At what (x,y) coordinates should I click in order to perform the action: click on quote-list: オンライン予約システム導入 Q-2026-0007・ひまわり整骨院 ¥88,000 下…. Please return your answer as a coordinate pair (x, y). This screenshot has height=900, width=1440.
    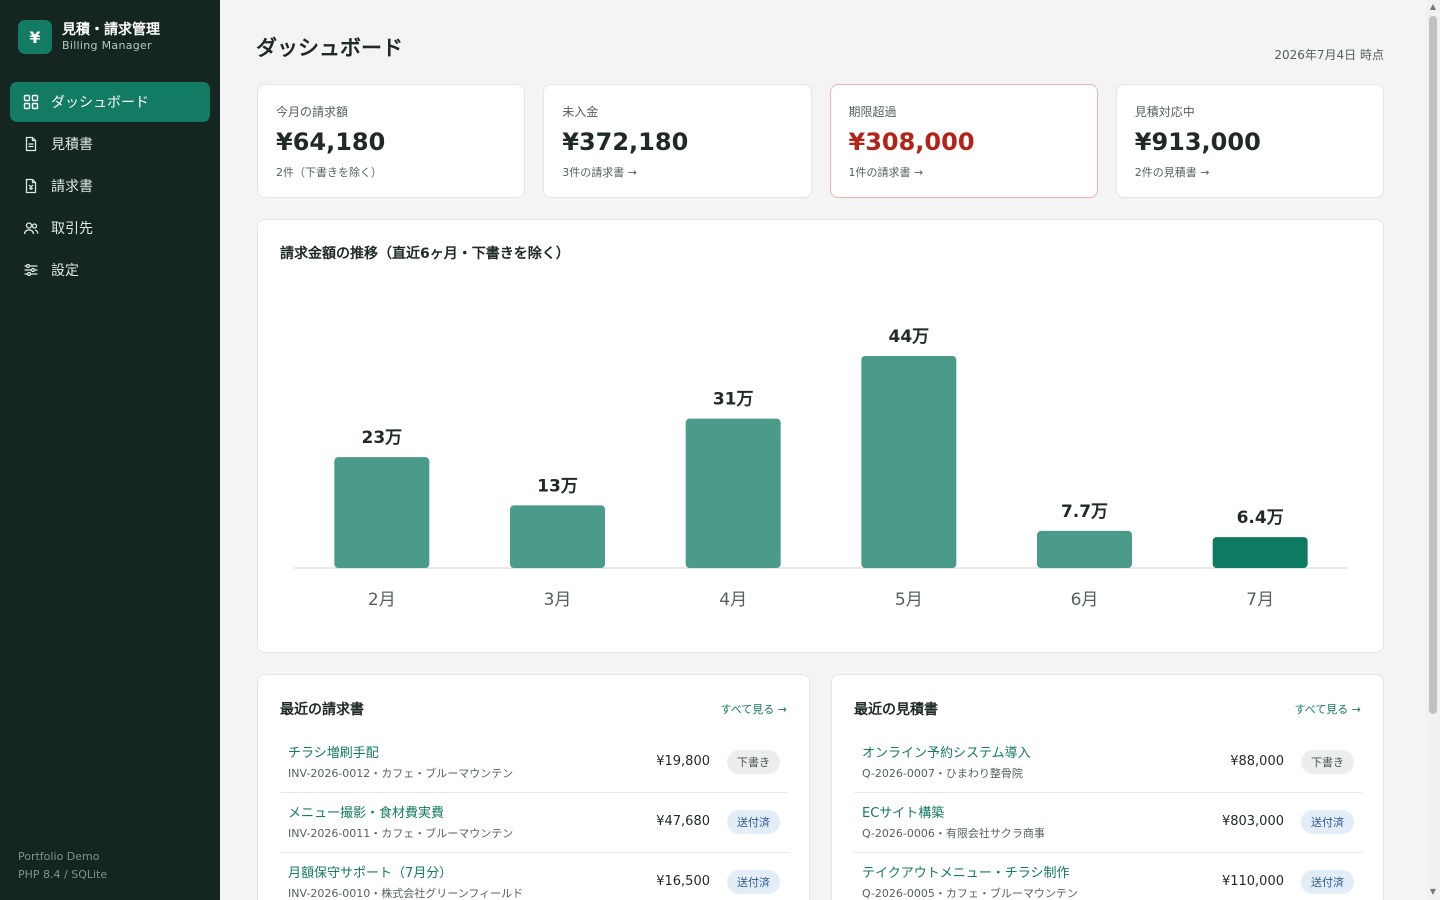
    Looking at the image, I should click on (1108, 816).